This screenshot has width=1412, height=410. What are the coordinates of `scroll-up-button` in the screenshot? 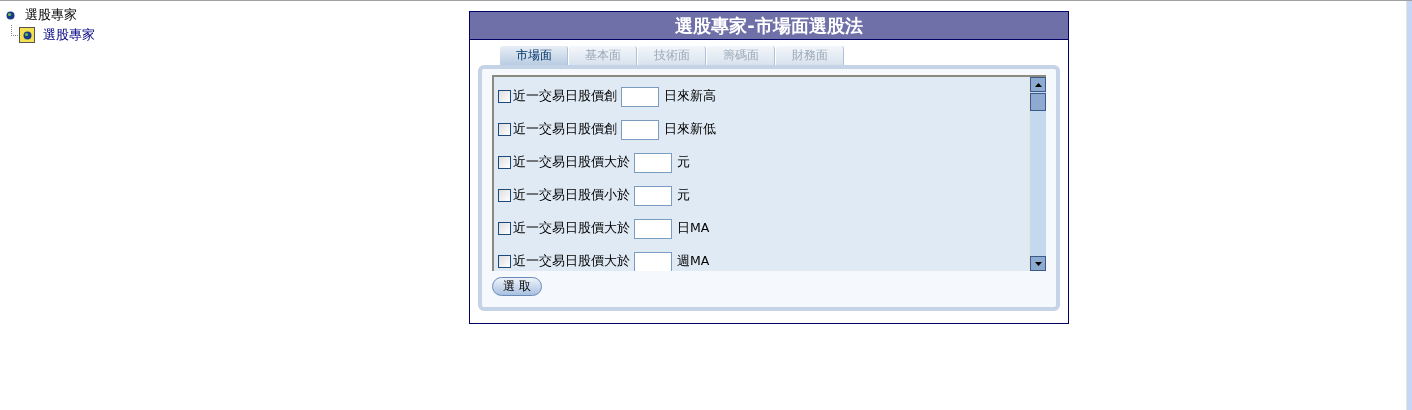 It's located at (1038, 84).